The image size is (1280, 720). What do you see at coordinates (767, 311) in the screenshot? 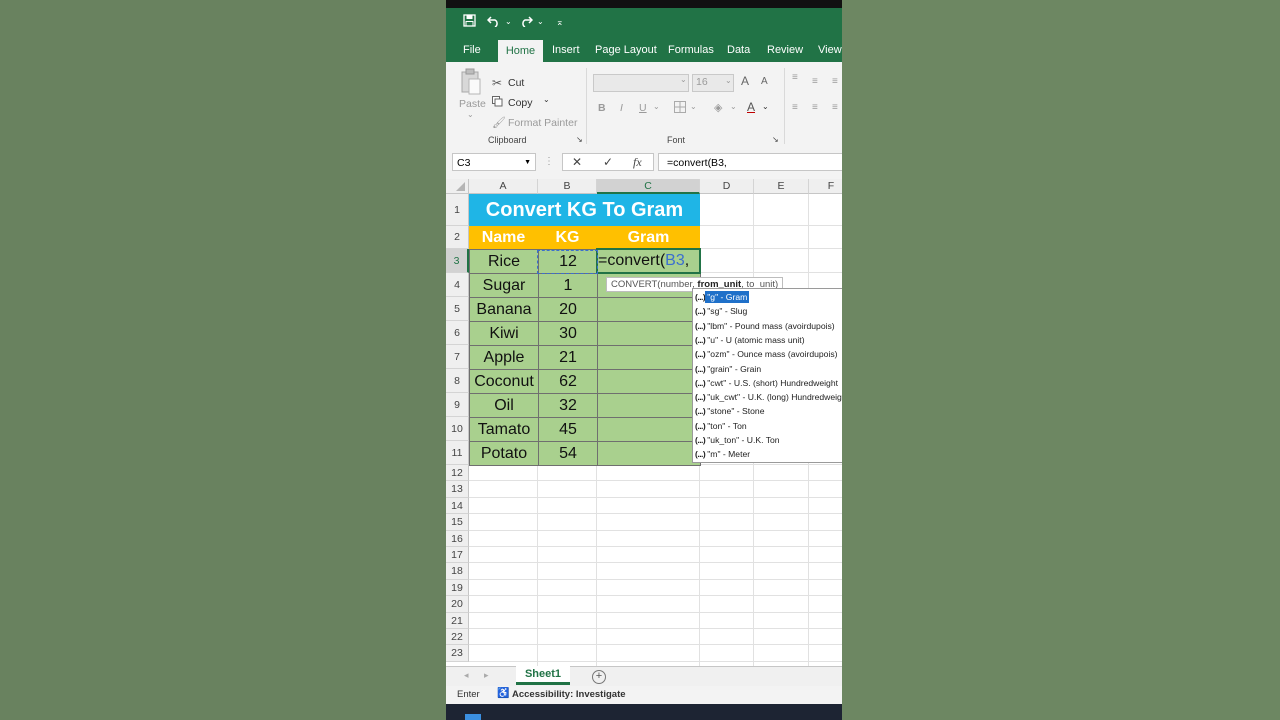
I see `autocomplete-item: (...) "sg" - Slug` at bounding box center [767, 311].